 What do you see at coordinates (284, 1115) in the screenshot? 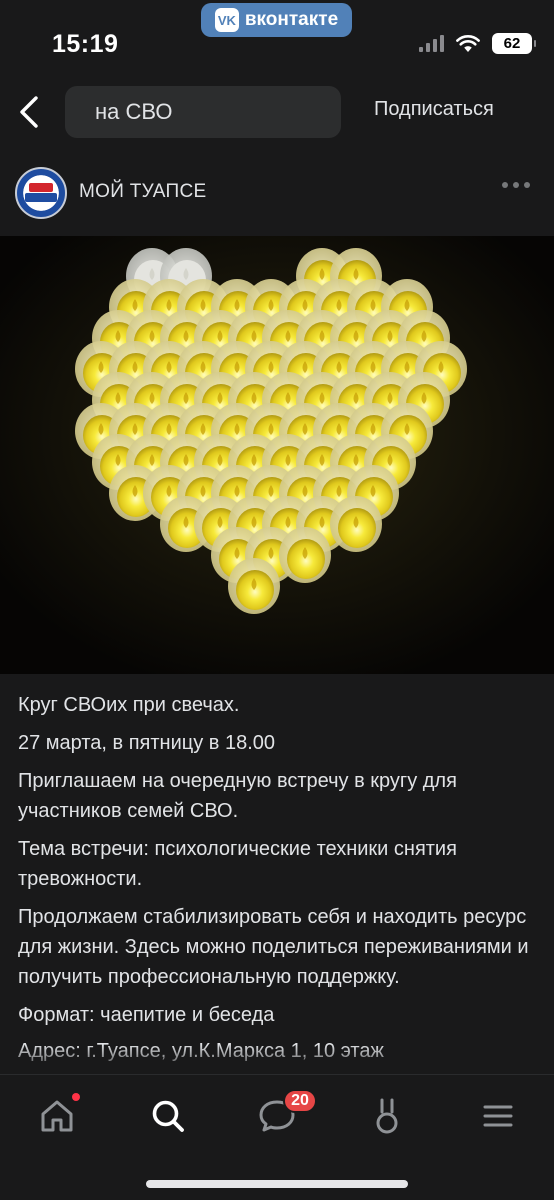
I see `tab-messages: 20` at bounding box center [284, 1115].